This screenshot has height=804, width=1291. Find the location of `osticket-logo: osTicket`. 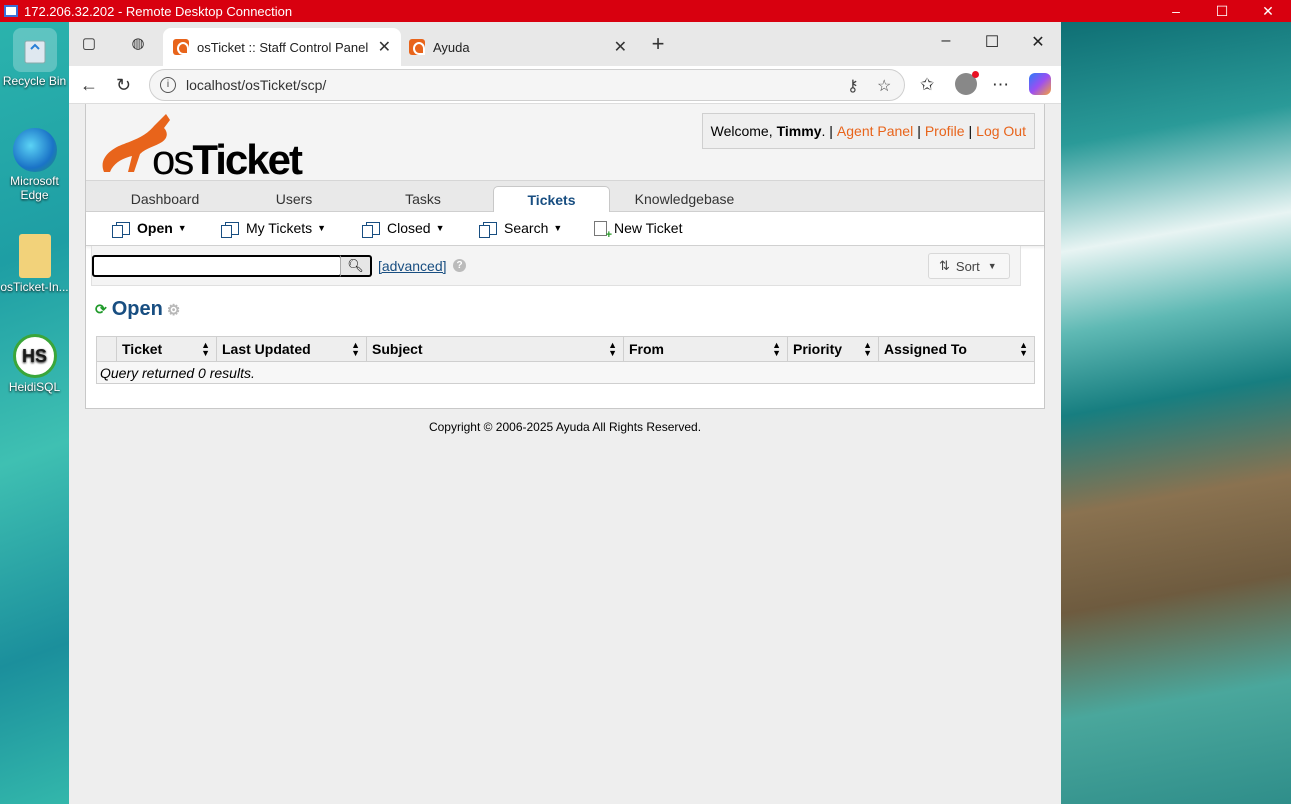

osticket-logo: osTicket is located at coordinates (198, 146).